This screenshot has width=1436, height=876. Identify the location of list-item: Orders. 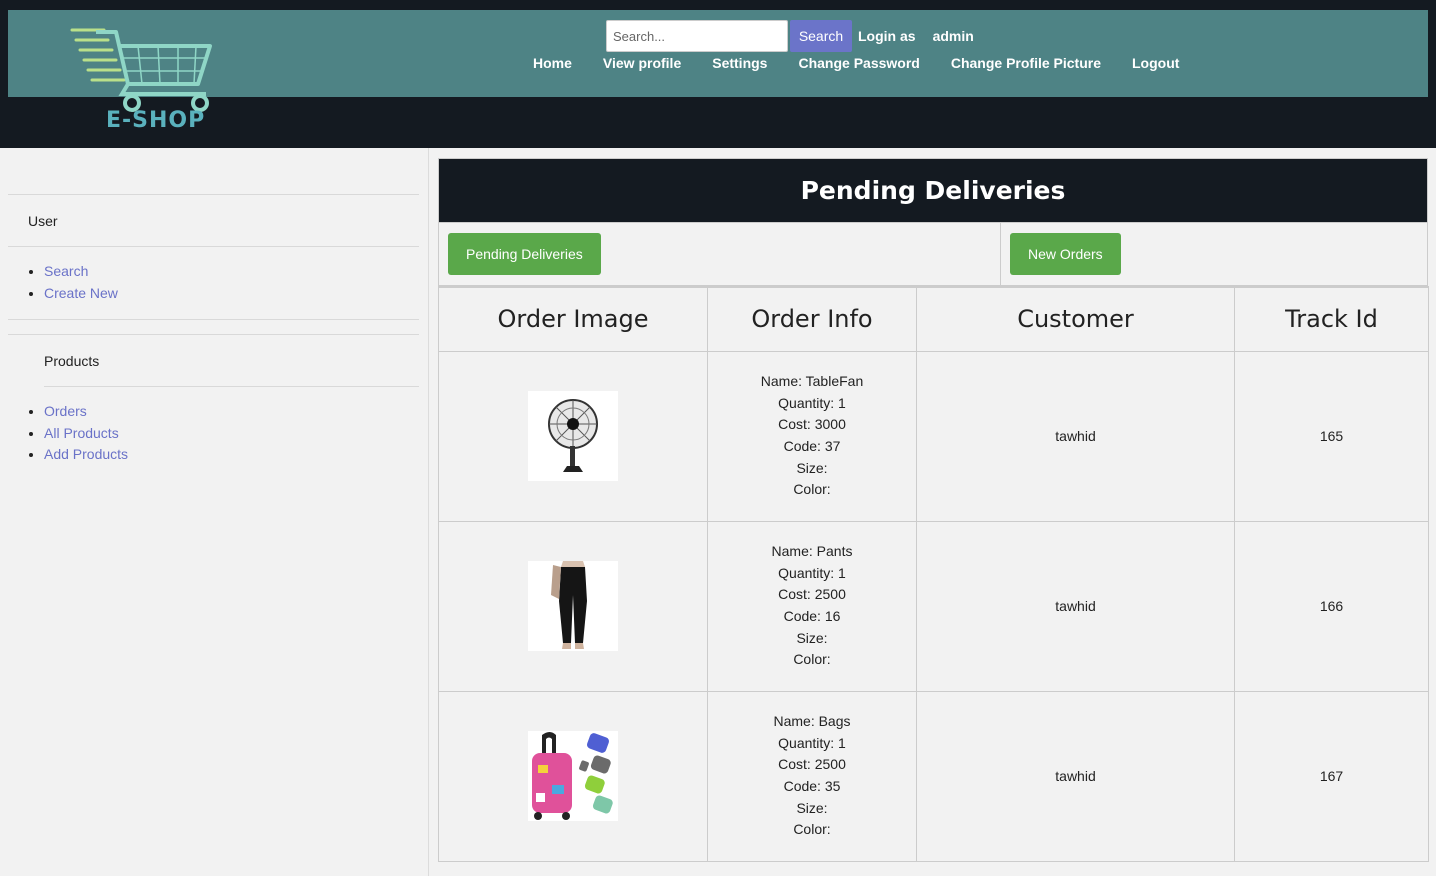
(86, 412).